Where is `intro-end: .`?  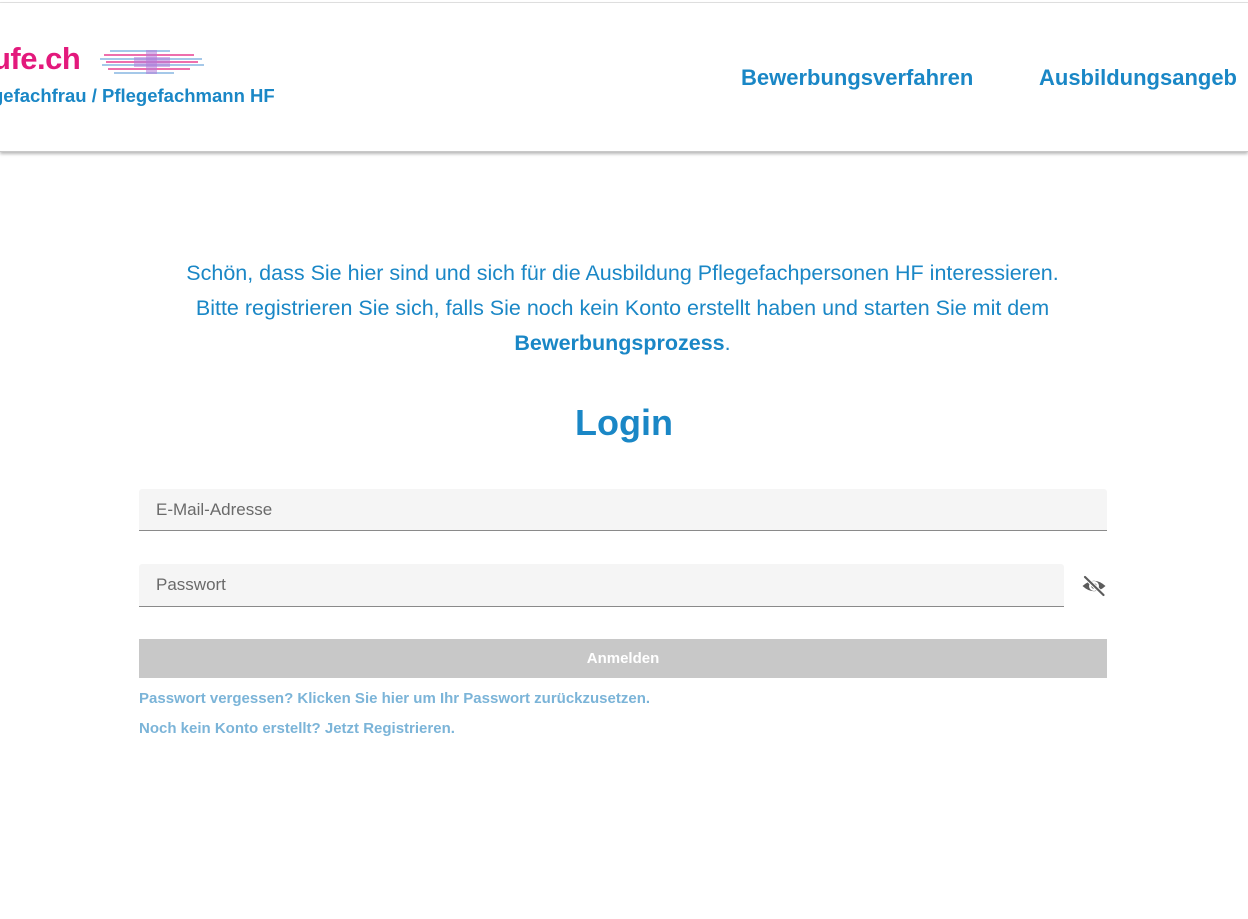 intro-end: . is located at coordinates (727, 343).